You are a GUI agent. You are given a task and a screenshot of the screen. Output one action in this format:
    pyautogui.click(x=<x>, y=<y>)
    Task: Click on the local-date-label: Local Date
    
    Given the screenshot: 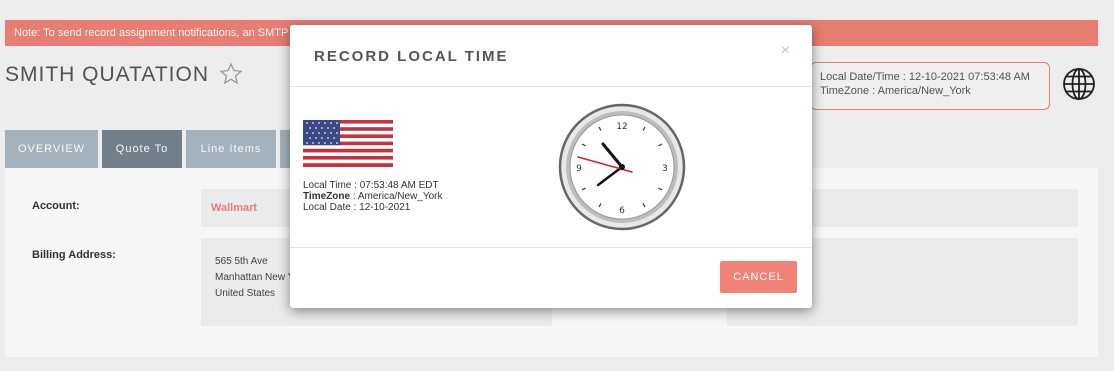 What is the action you would take?
    pyautogui.click(x=327, y=207)
    